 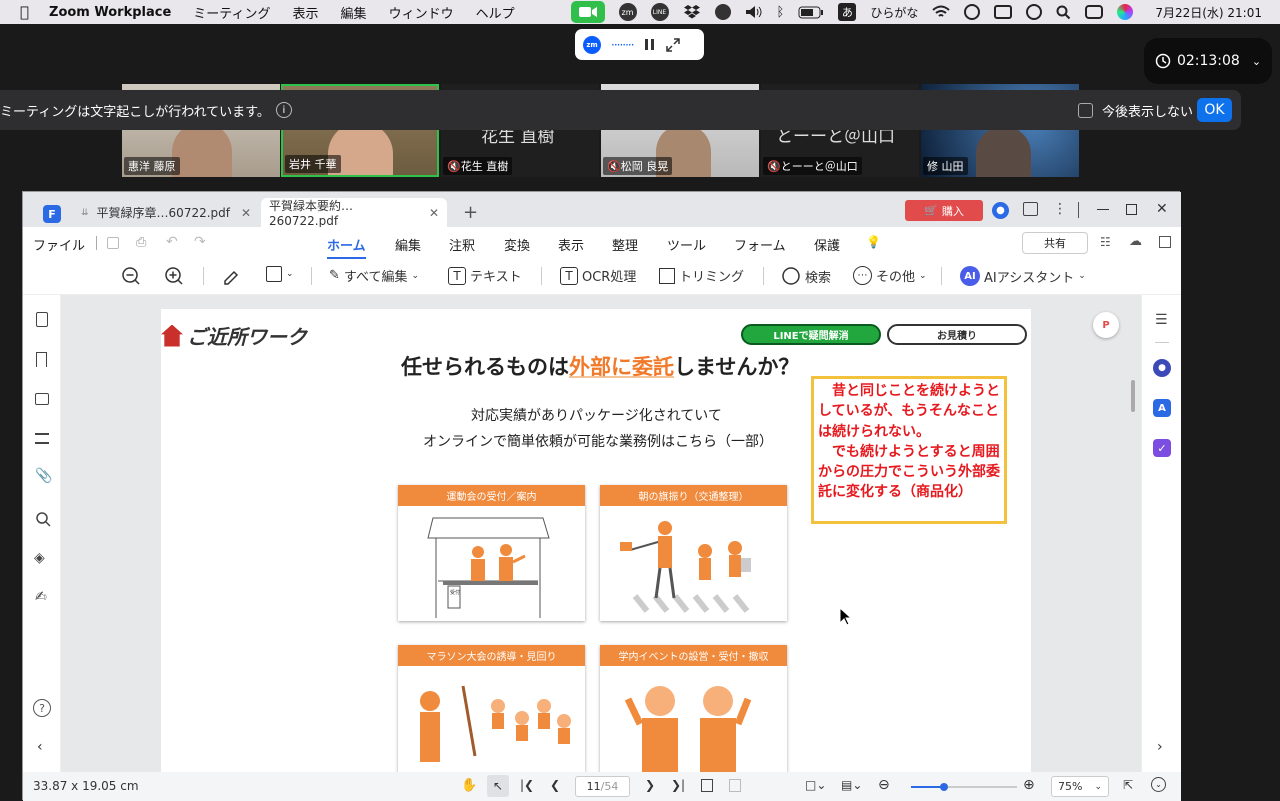 I want to click on page-number-input: 11/54, so click(x=602, y=786).